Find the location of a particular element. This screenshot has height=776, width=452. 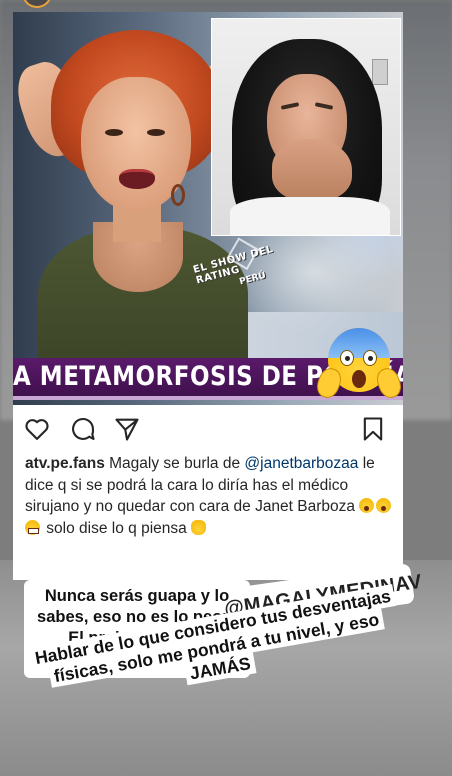

woman-hand is located at coordinates (312, 170).